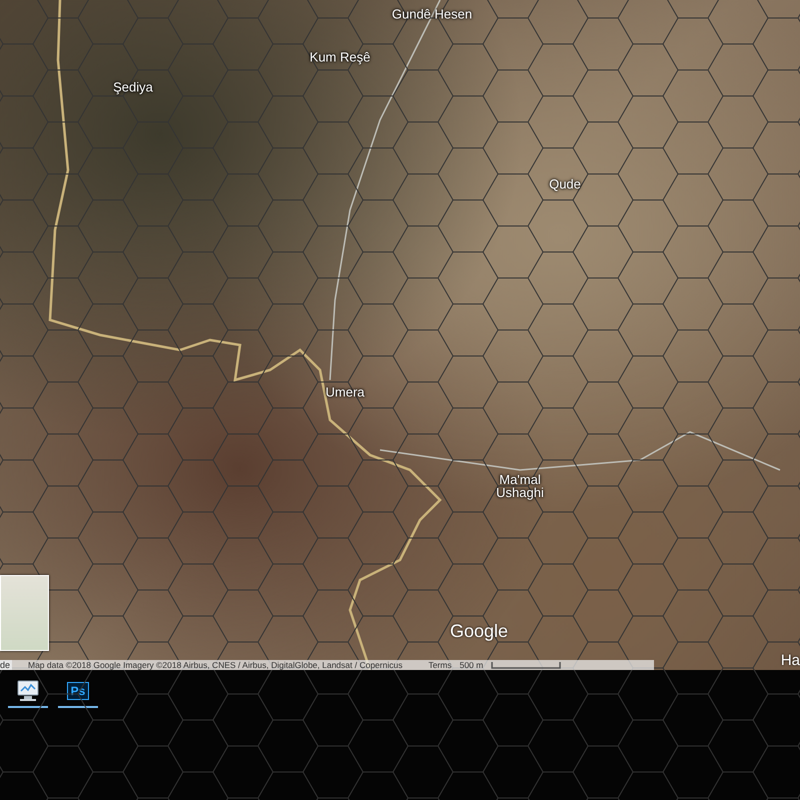 Image resolution: width=800 pixels, height=800 pixels. Describe the element at coordinates (472, 665) in the screenshot. I see `scale-label: 500 m` at that location.